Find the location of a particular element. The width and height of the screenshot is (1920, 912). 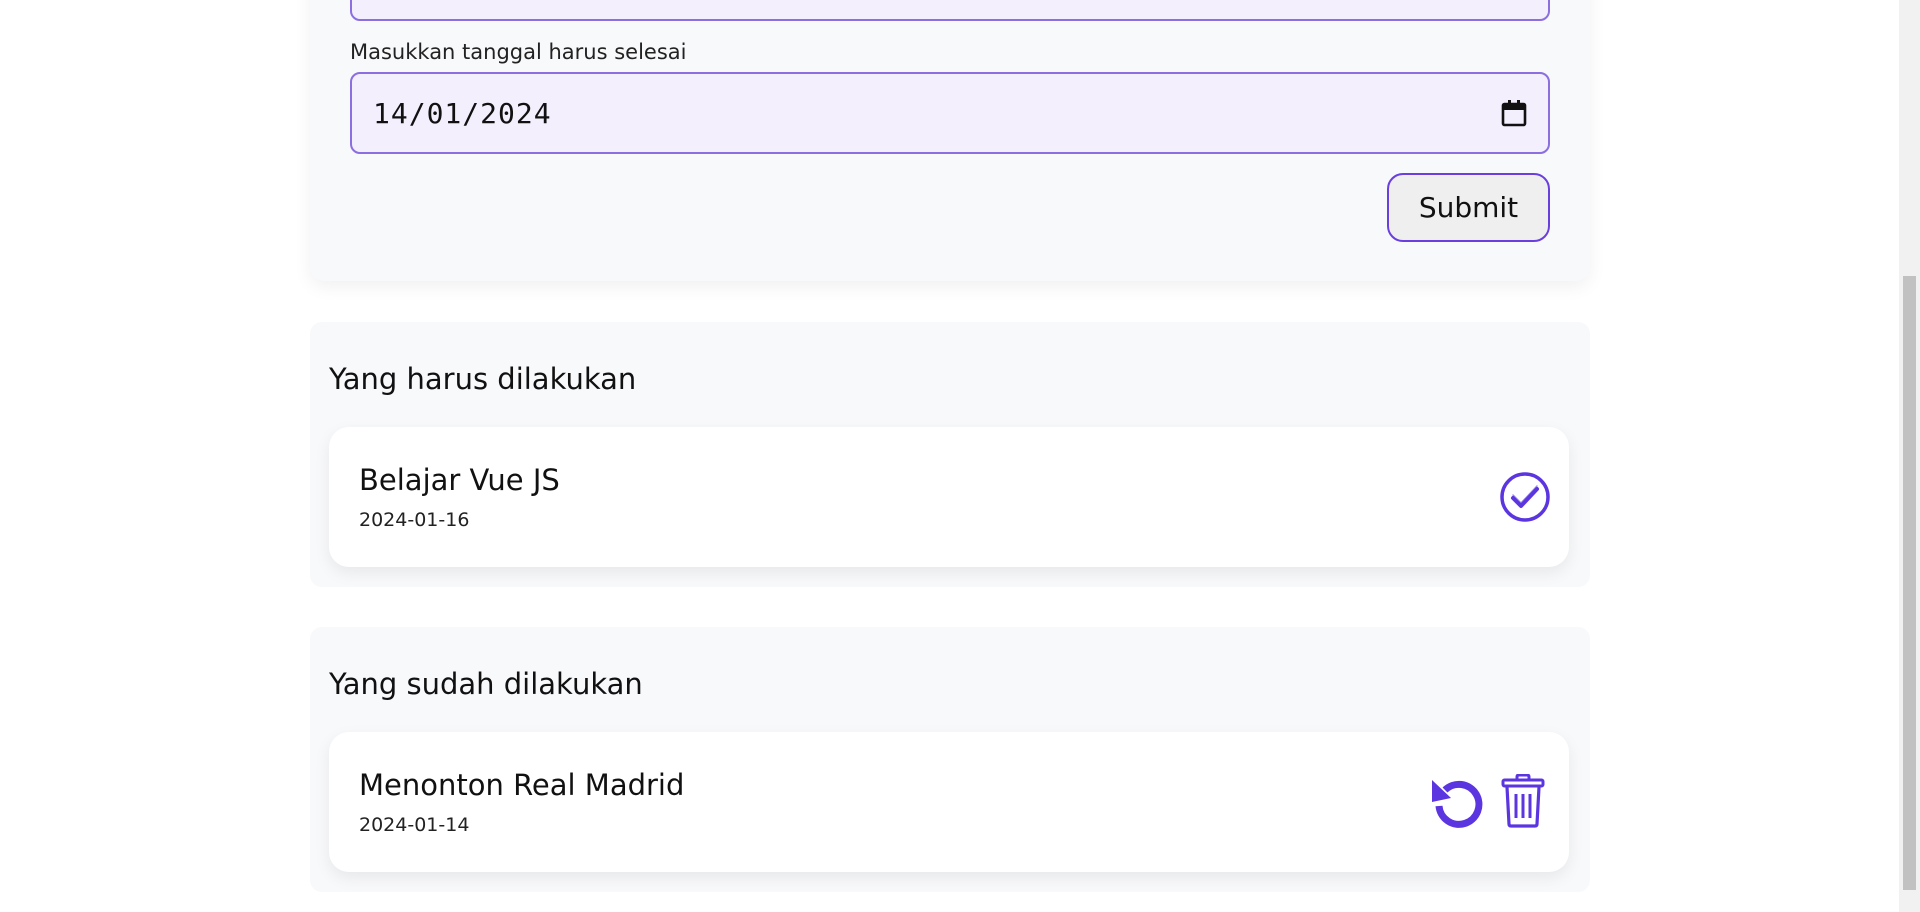

submit-button: Submit is located at coordinates (1468, 207).